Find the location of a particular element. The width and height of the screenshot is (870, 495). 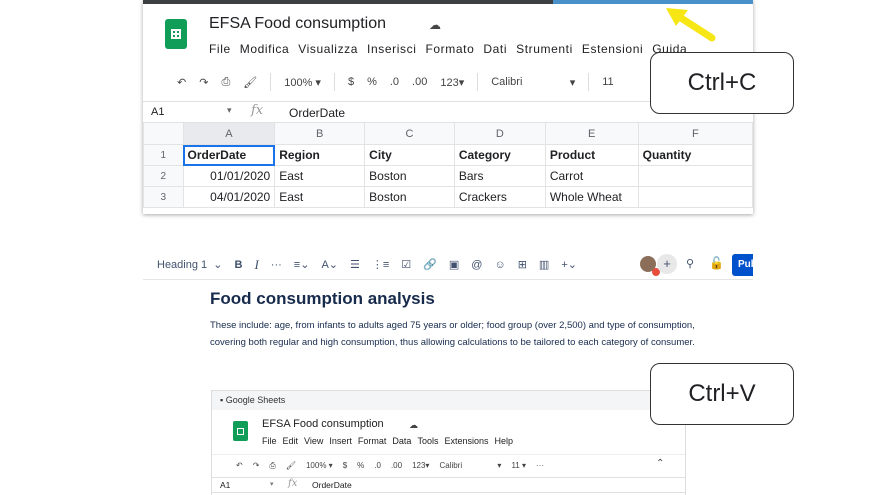

sheets-logo-icon is located at coordinates (176, 34).